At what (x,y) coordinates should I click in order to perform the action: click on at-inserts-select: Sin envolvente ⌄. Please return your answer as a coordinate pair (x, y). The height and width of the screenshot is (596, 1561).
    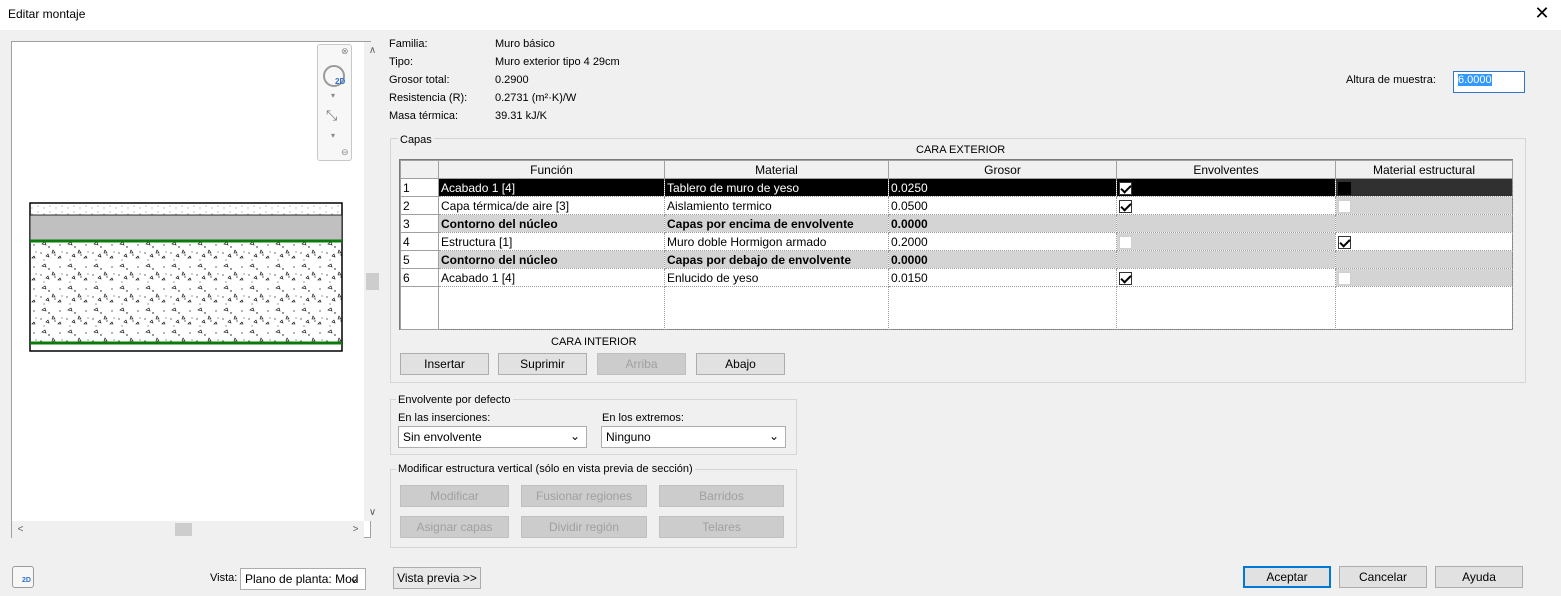
    Looking at the image, I should click on (492, 437).